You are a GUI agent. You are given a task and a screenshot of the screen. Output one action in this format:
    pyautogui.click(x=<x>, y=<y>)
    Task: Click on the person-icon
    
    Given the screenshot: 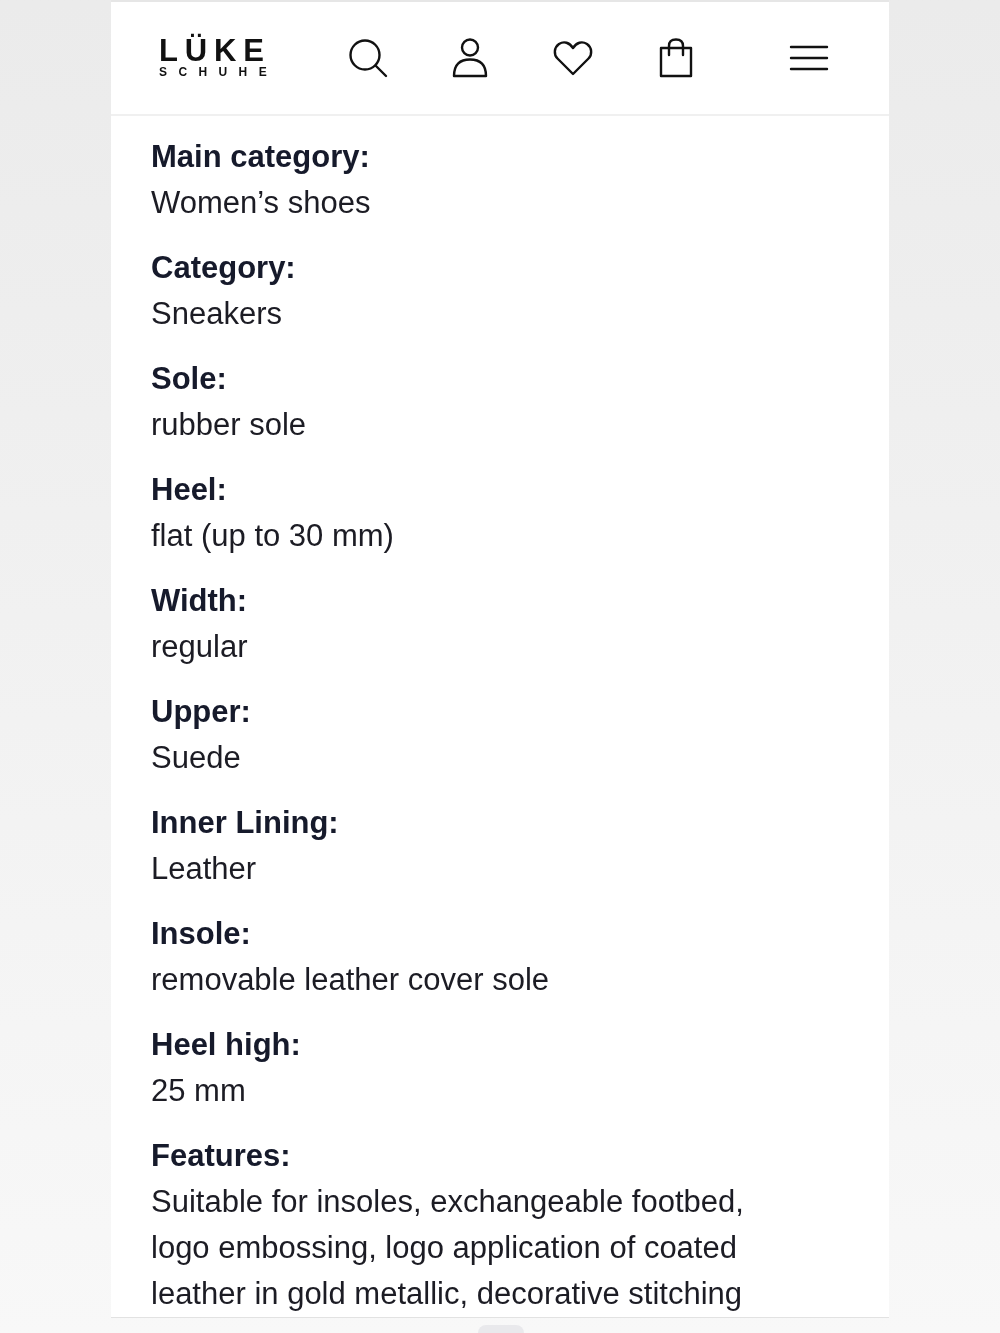 What is the action you would take?
    pyautogui.click(x=470, y=58)
    